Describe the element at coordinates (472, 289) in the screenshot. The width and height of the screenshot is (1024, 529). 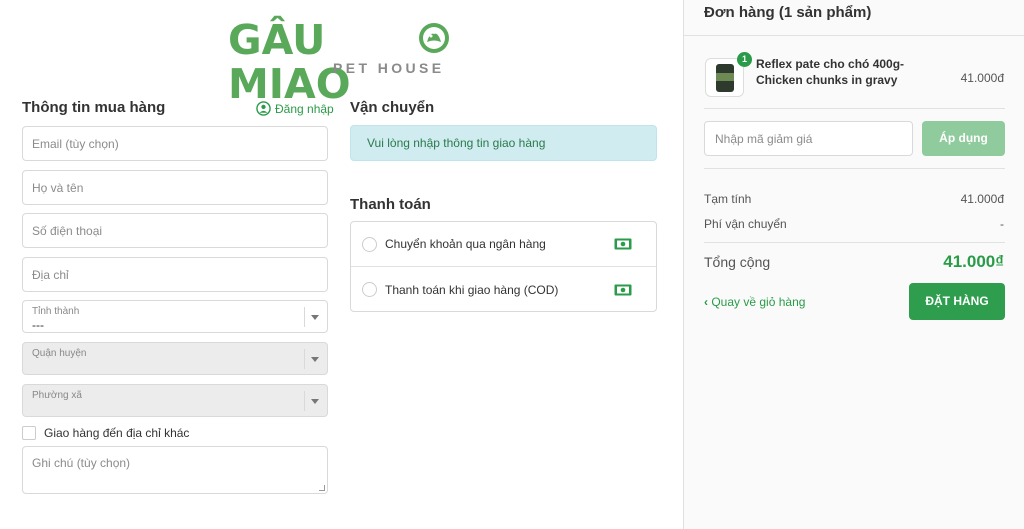
I see `payment-option-label: Thanh toán khi giao hàng (COD)` at that location.